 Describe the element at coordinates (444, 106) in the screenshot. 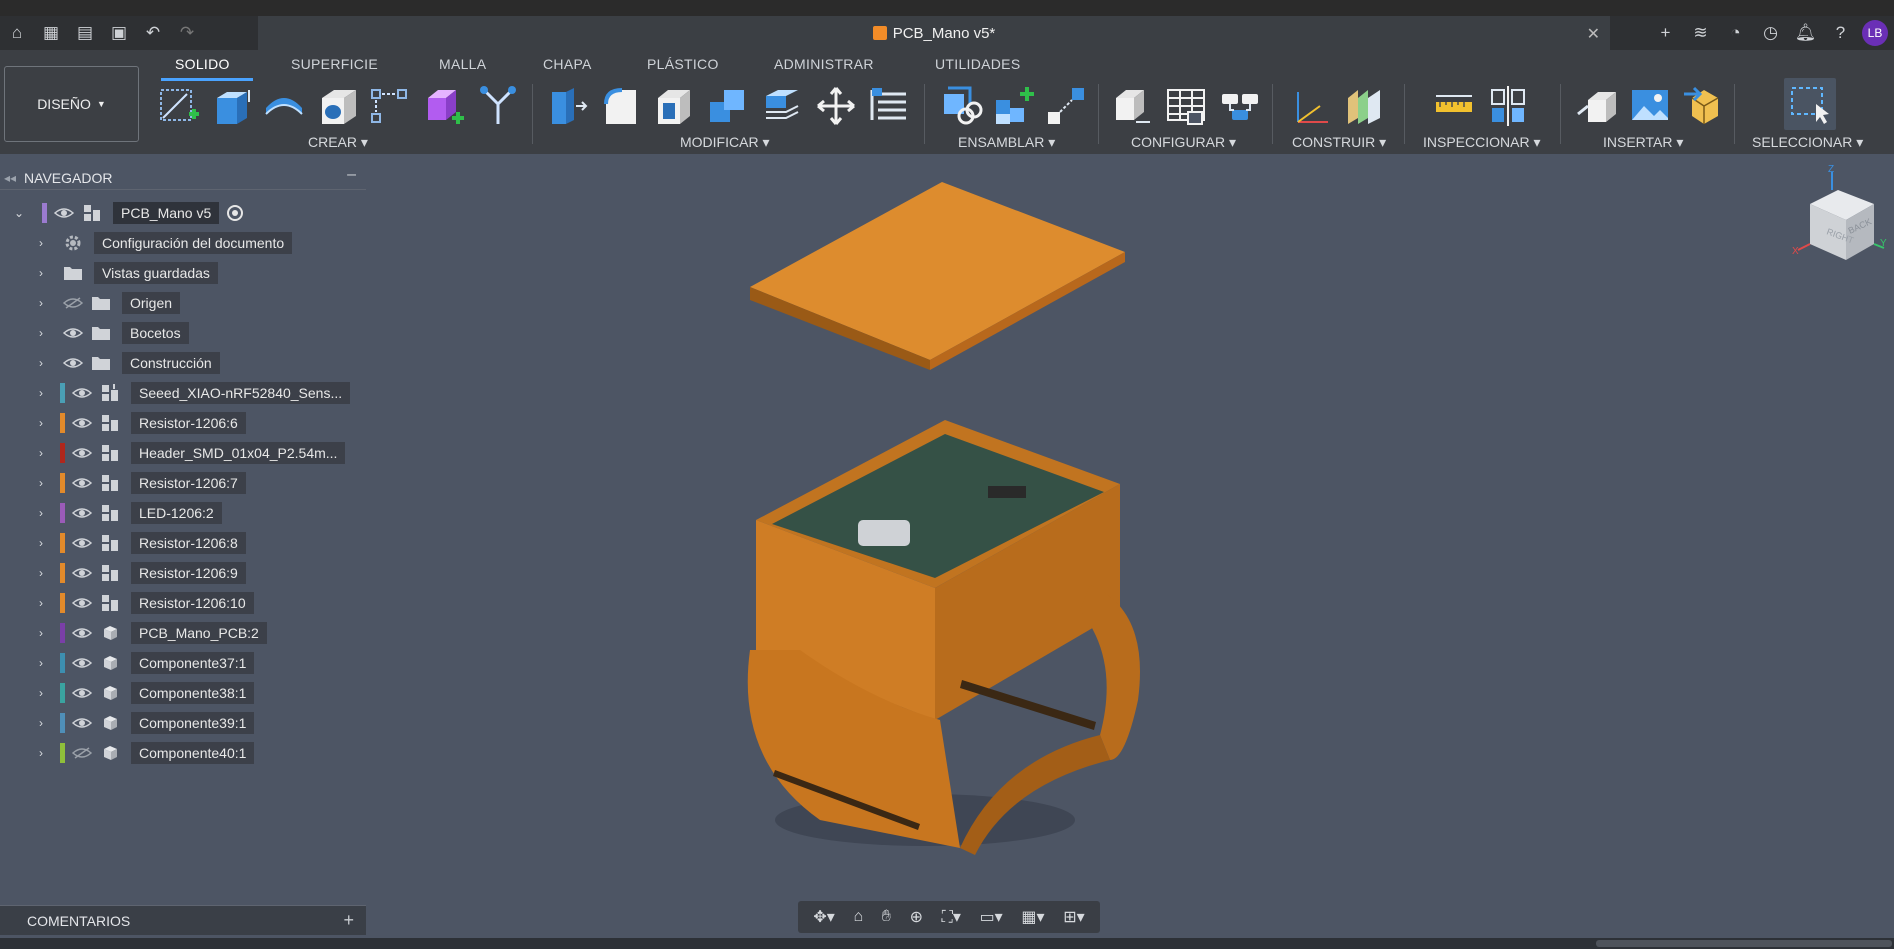

I see `create-form-icon` at that location.